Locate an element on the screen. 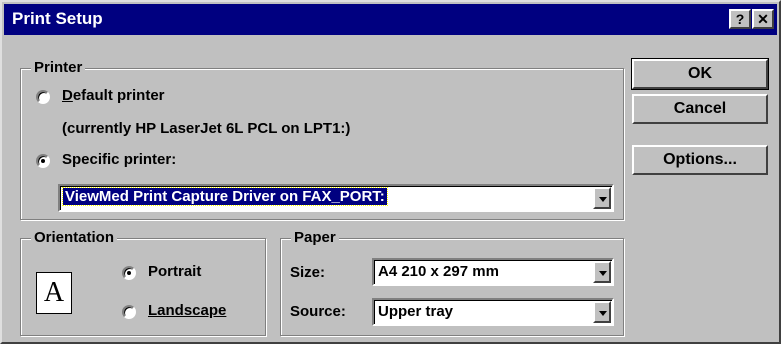 Image resolution: width=781 pixels, height=344 pixels. default-printer-note: (currently HP LaserJet 6L PCL on LPT1:) is located at coordinates (206, 128).